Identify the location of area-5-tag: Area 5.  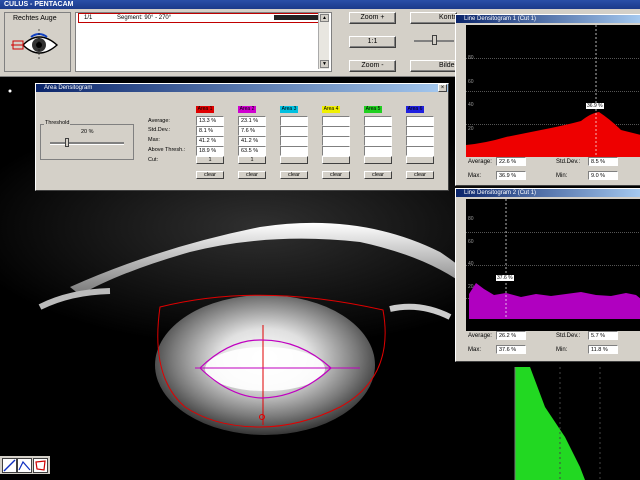
(373, 109).